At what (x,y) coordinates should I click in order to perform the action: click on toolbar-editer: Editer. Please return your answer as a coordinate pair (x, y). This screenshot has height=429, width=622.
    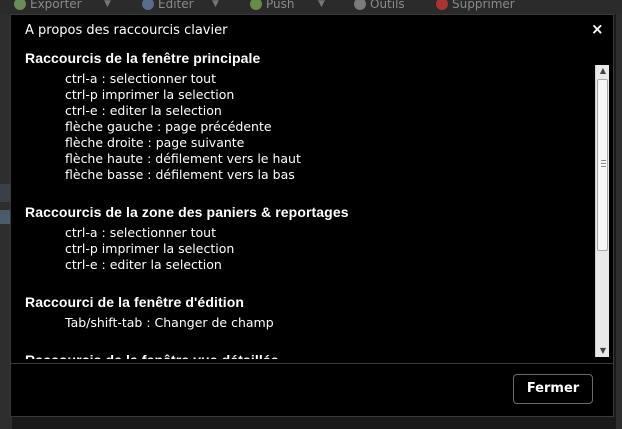
    Looking at the image, I should click on (168, 5).